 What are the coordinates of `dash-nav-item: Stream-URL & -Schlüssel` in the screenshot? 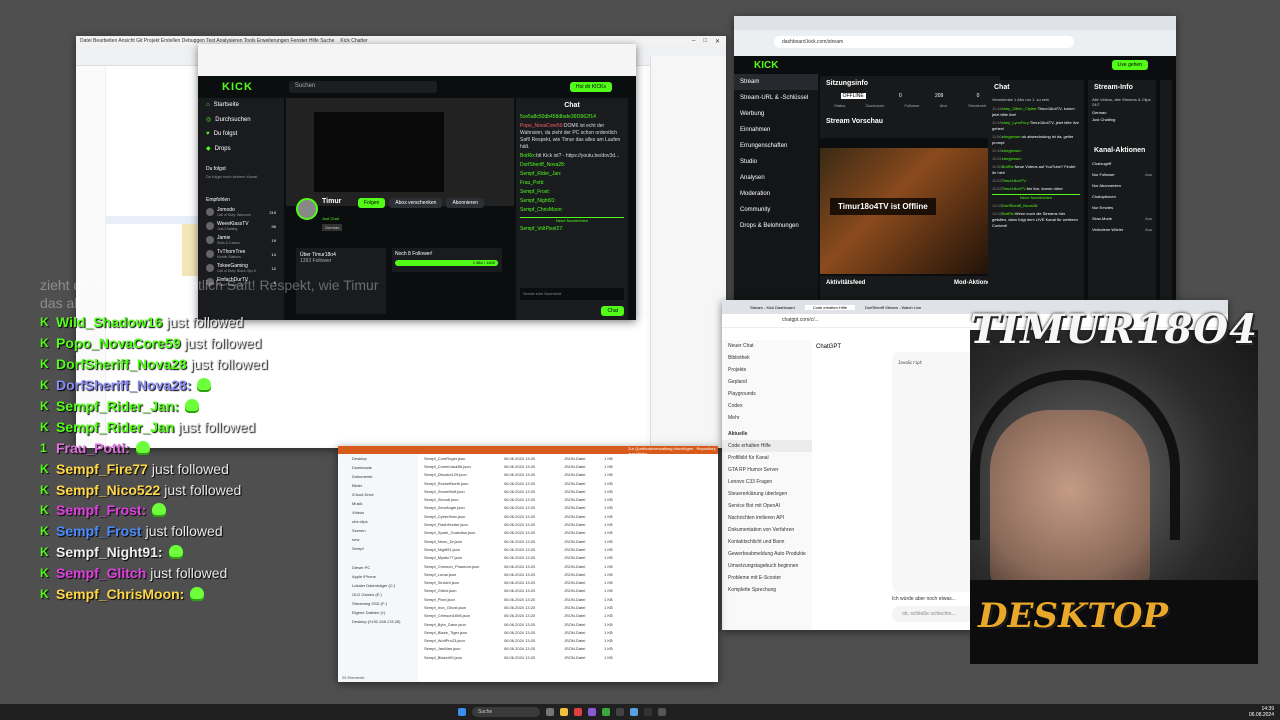 It's located at (776, 98).